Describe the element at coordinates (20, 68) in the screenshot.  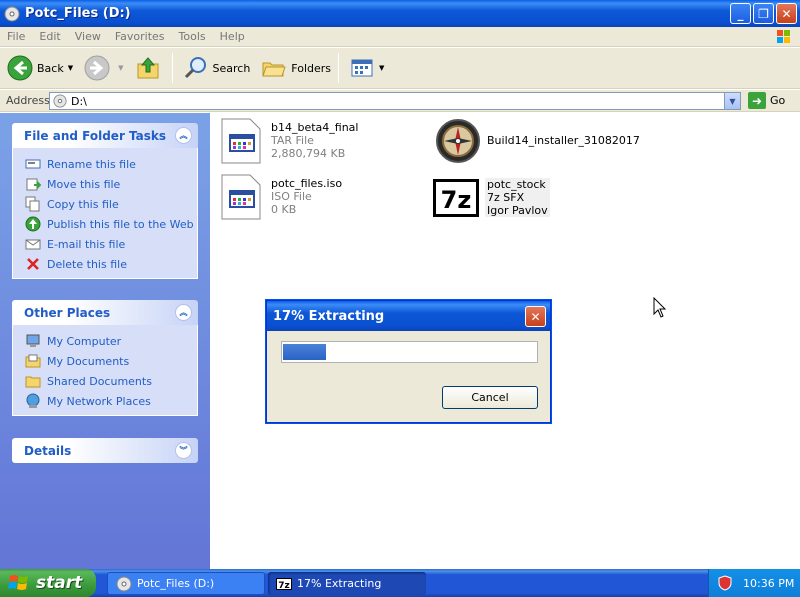
I see `back-arrow-icon` at that location.